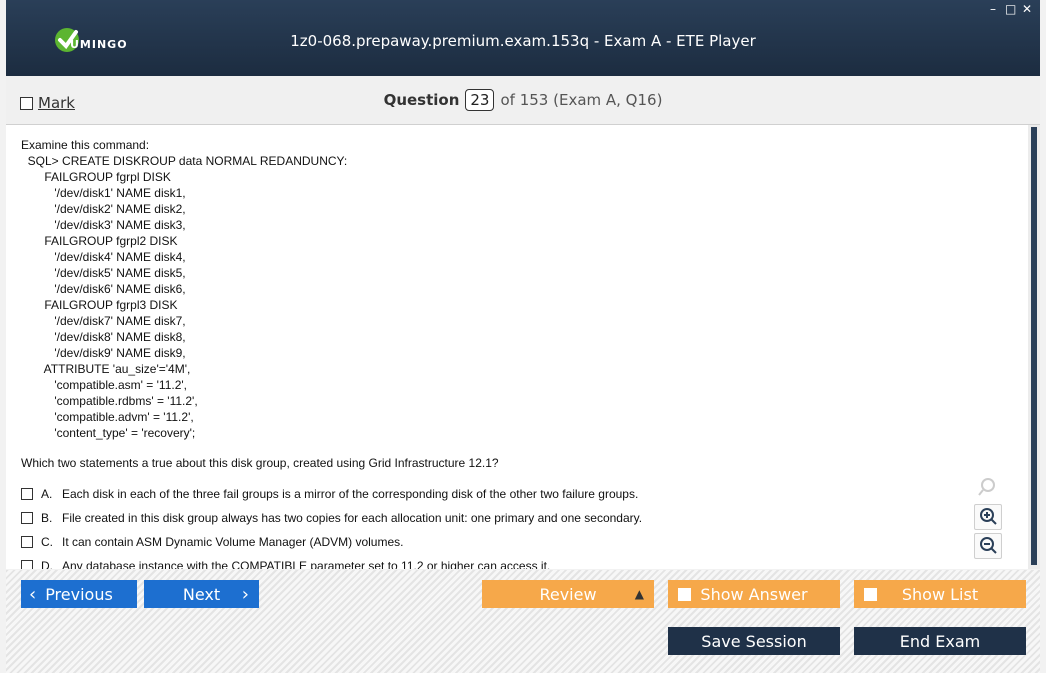 This screenshot has width=1046, height=673. I want to click on save-session-label: Save Session, so click(754, 641).